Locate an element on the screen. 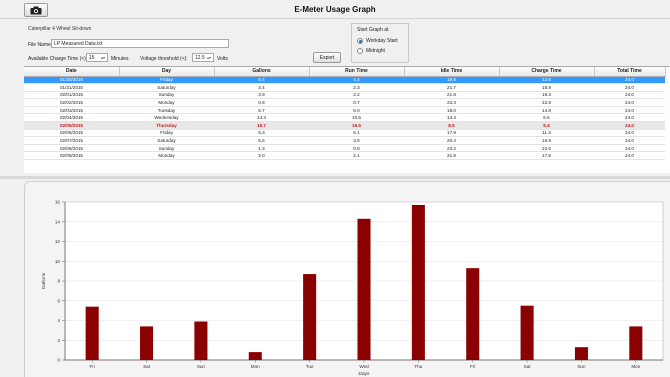 The height and width of the screenshot is (377, 670). y-tick-label: 10 is located at coordinates (58, 261).